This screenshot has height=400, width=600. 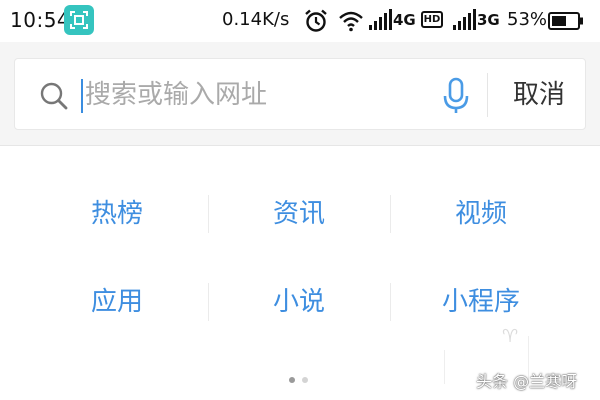 I want to click on category-mini-programs: 小程序, so click(x=481, y=302).